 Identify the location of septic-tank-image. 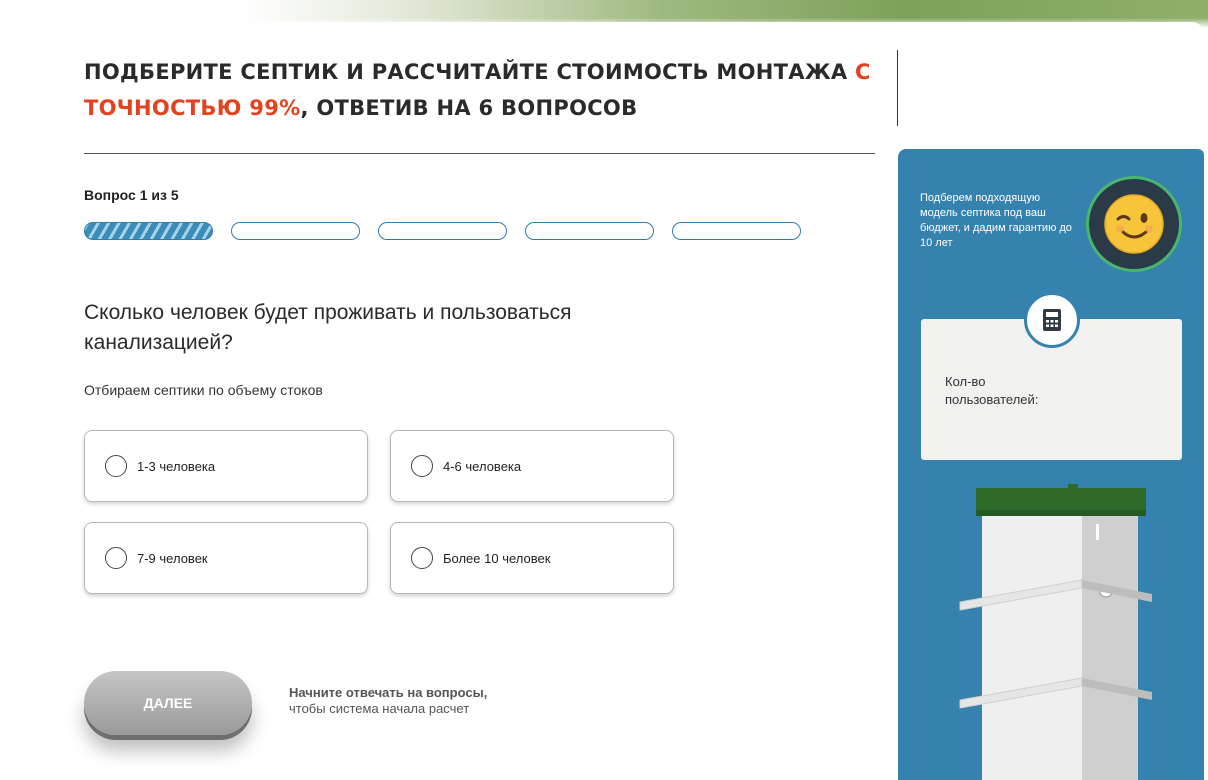
(1055, 632).